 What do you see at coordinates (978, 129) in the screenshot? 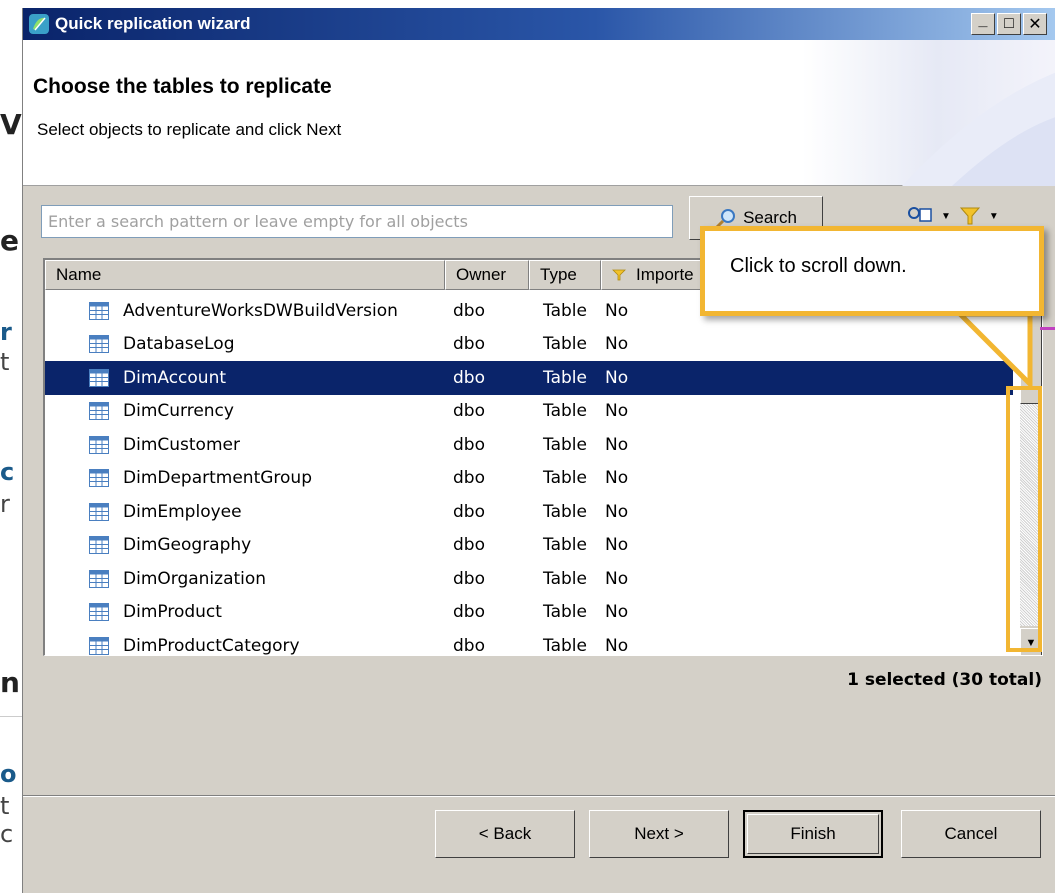
I see `header-decoration` at bounding box center [978, 129].